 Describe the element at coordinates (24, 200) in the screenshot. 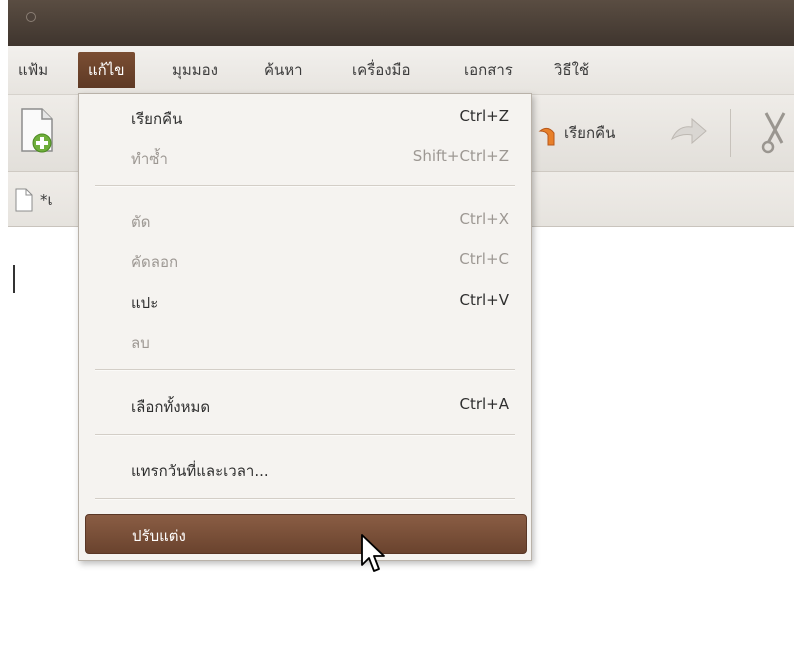

I see `document-icon` at that location.